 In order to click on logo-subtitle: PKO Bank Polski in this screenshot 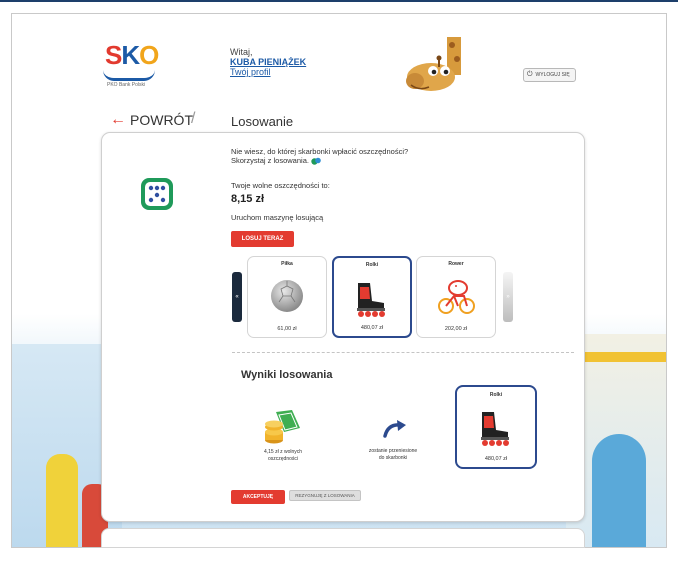, I will do `click(126, 85)`.